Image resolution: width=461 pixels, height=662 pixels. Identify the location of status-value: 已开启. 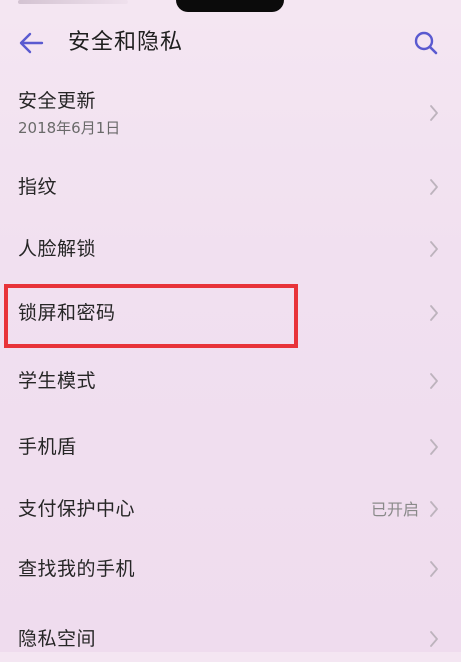
(394, 509).